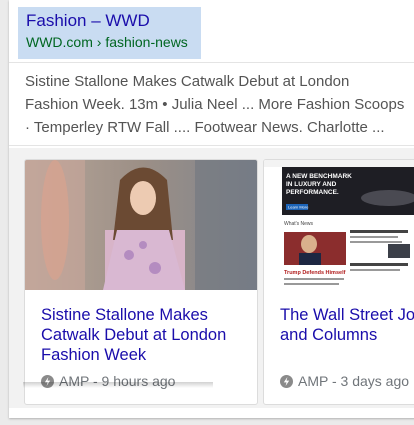 This screenshot has height=425, width=414. Describe the element at coordinates (107, 42) in the screenshot. I see `result-url: WWD.com › fashion-news` at that location.